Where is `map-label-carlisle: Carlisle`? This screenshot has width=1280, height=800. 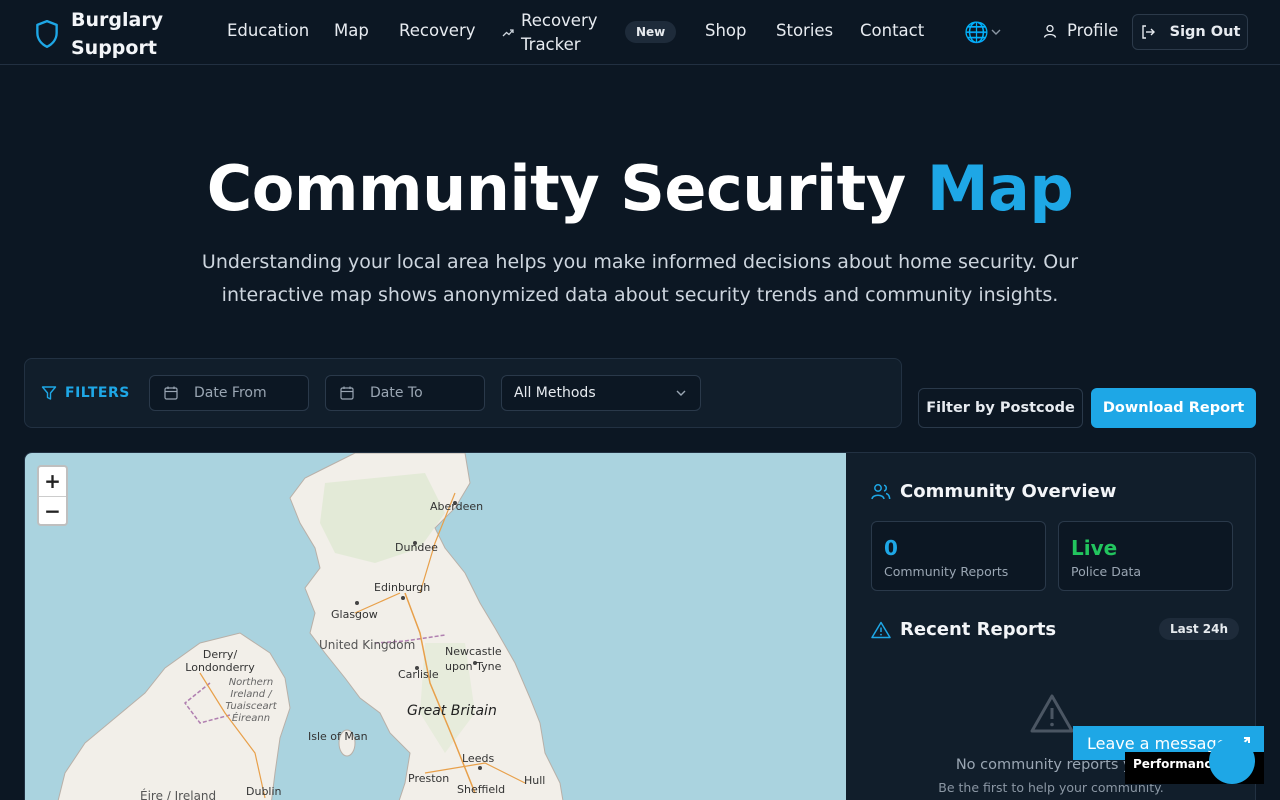 map-label-carlisle: Carlisle is located at coordinates (418, 674).